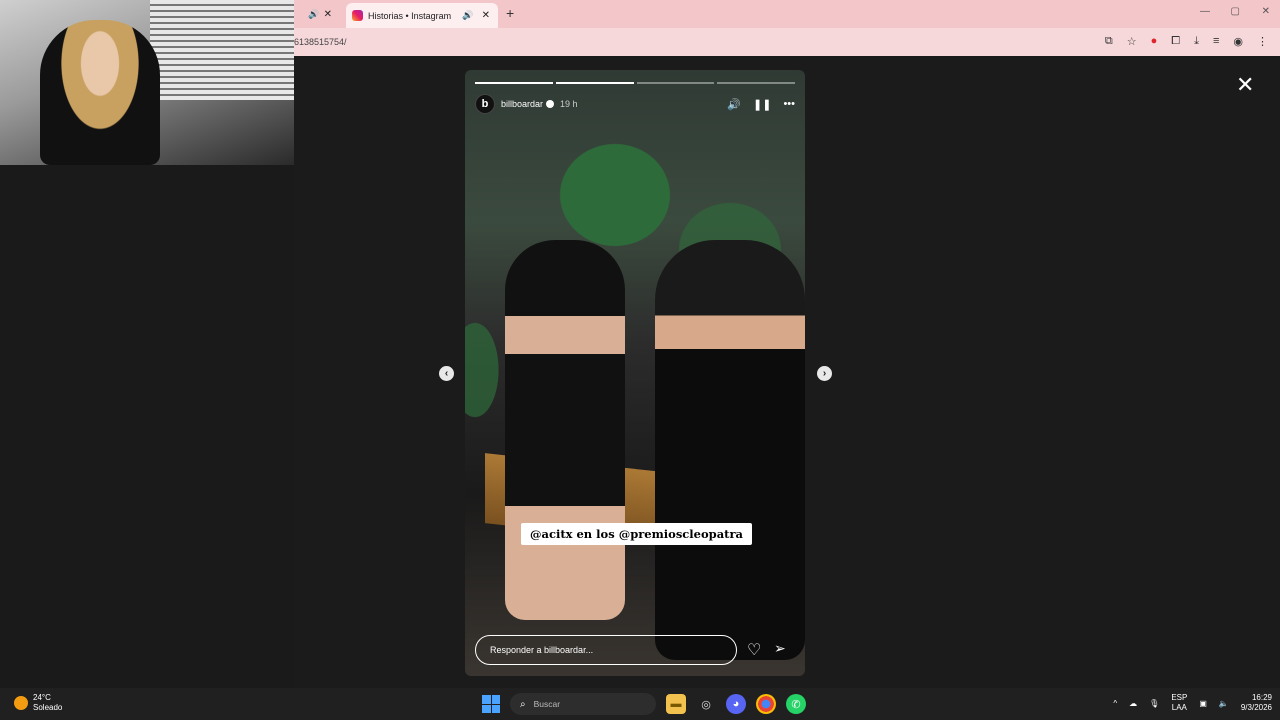  I want to click on volume-icon: 🔊, so click(734, 104).